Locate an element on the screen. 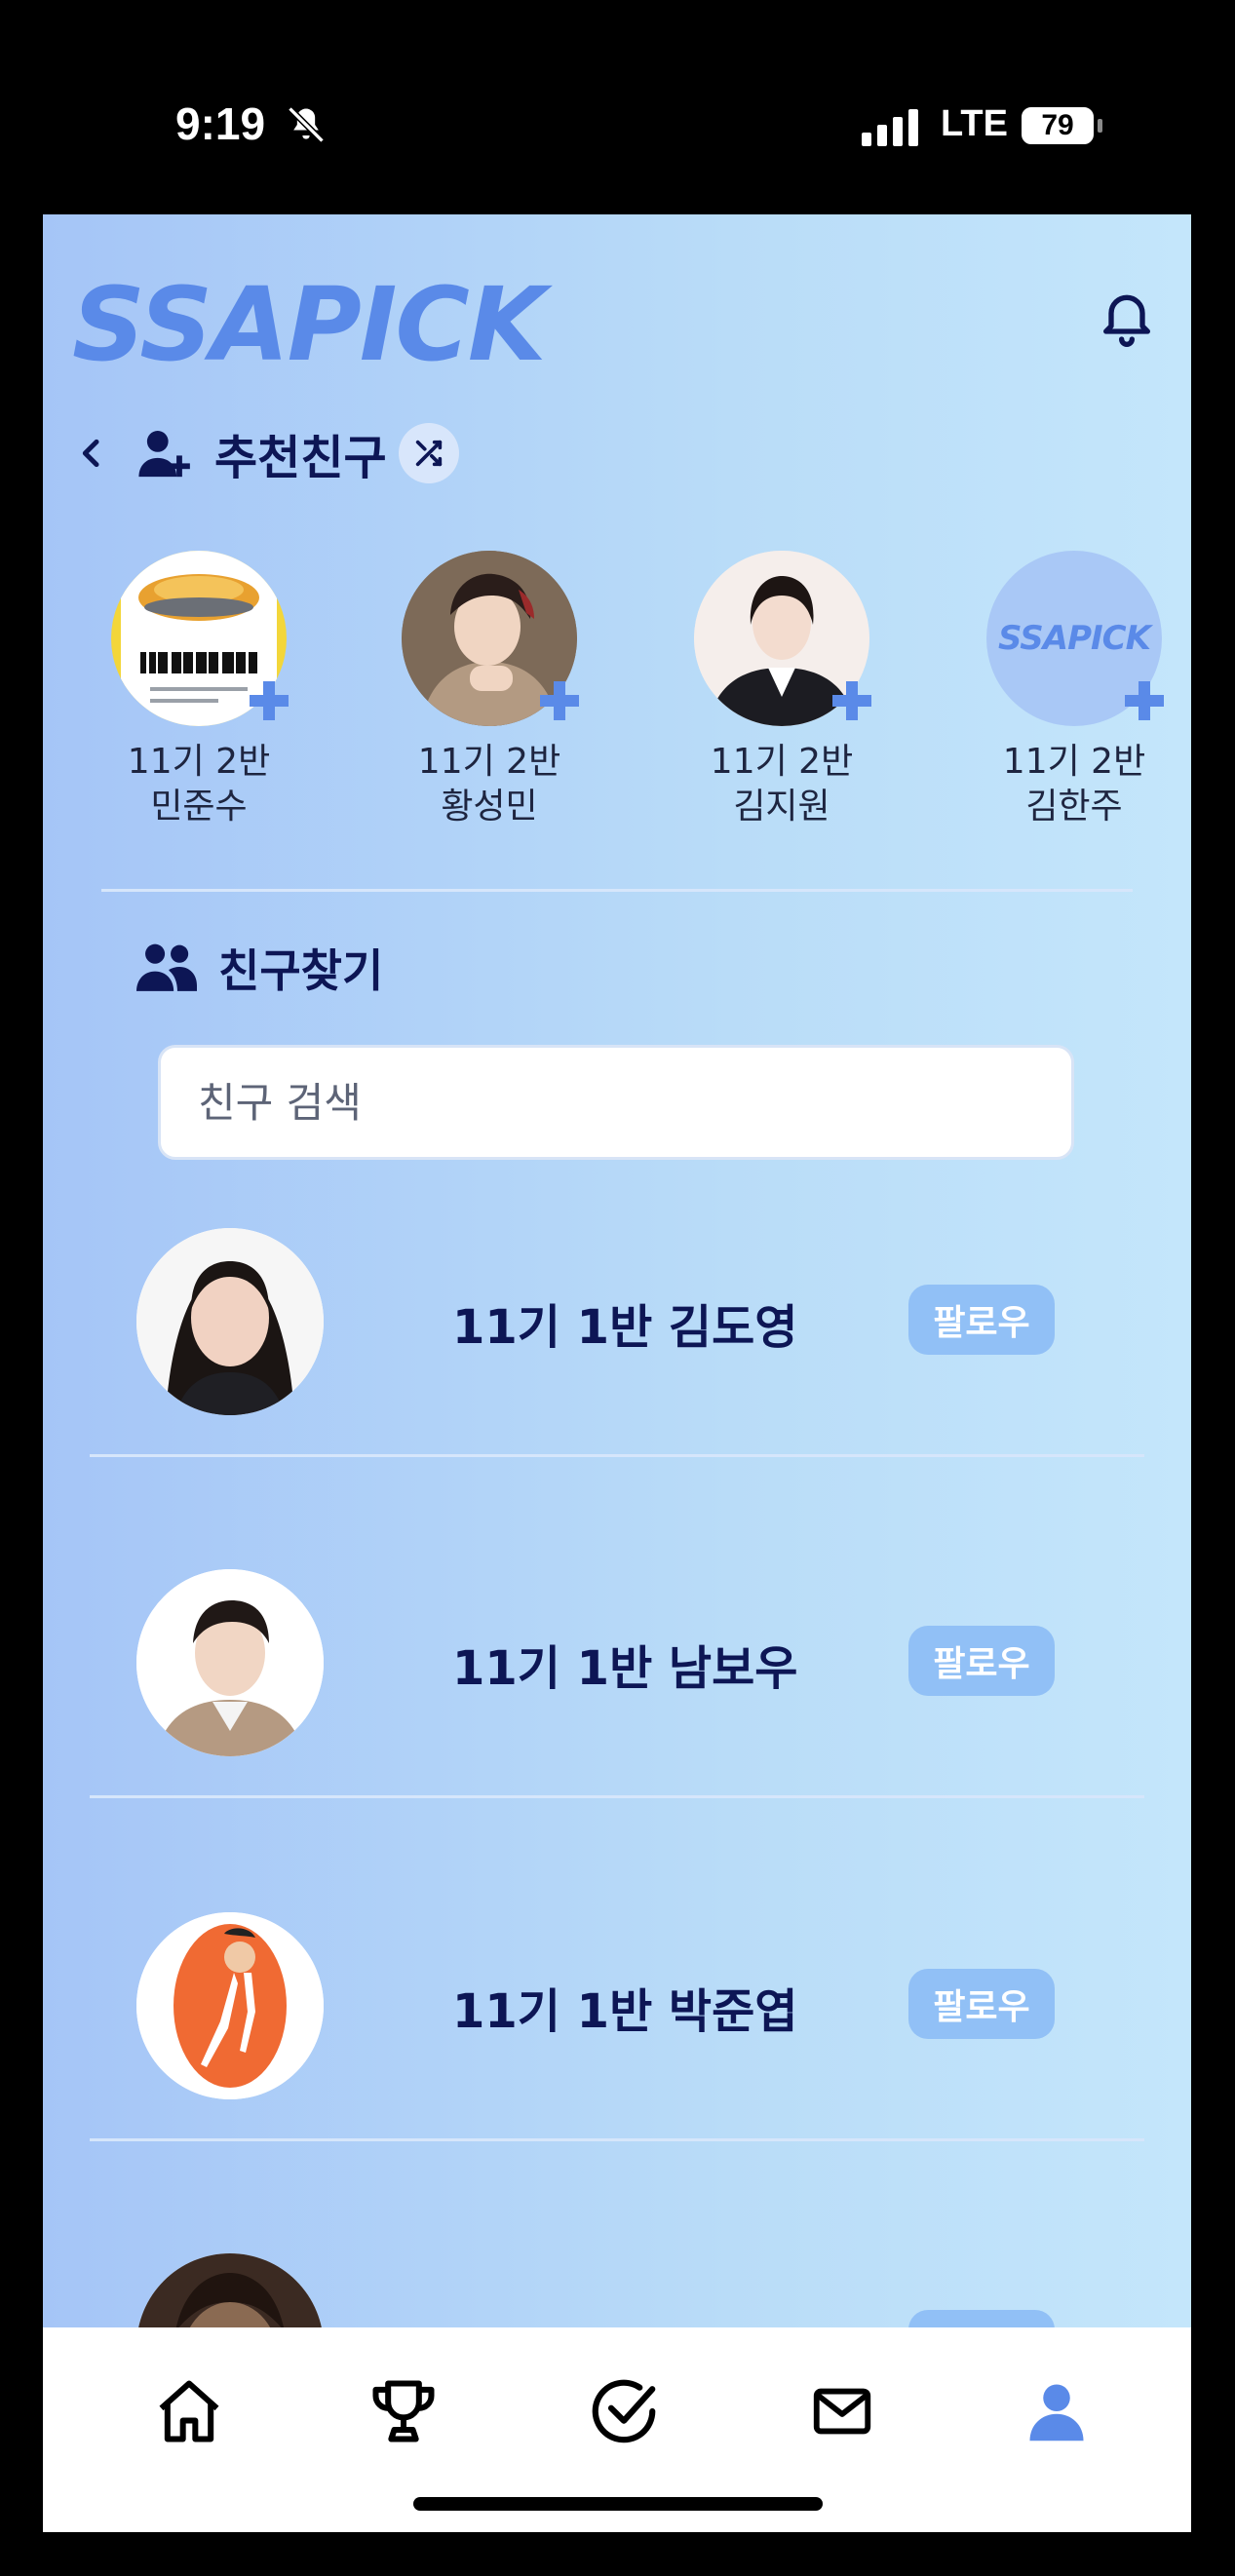  shuffle-icon is located at coordinates (428, 453).